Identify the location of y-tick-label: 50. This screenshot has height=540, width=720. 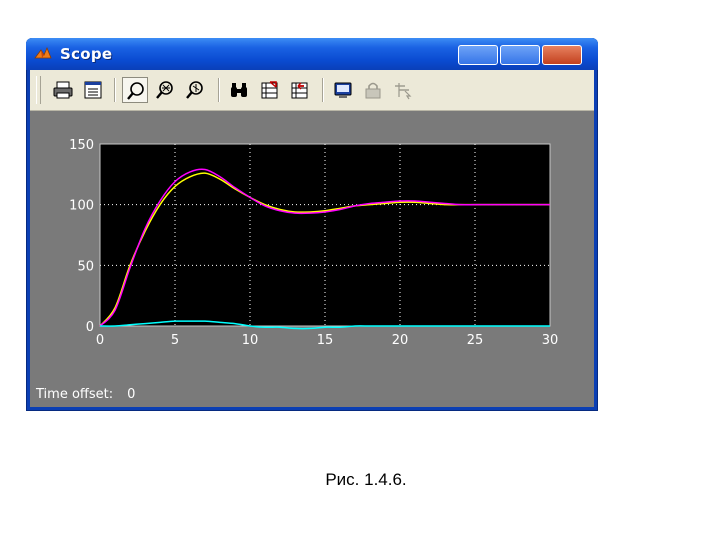
(85, 266).